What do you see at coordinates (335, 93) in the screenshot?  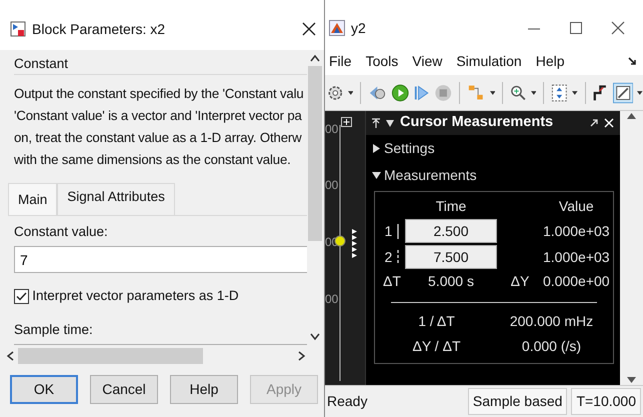 I see `gear-icon` at bounding box center [335, 93].